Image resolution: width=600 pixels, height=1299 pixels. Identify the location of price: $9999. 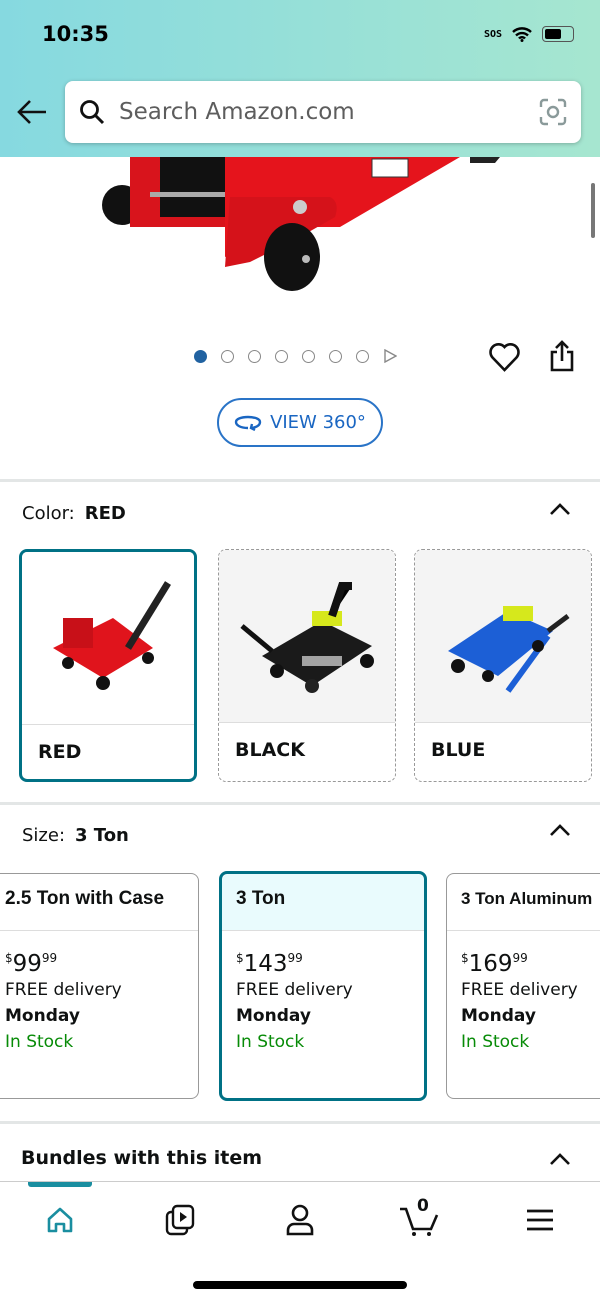
(31, 964).